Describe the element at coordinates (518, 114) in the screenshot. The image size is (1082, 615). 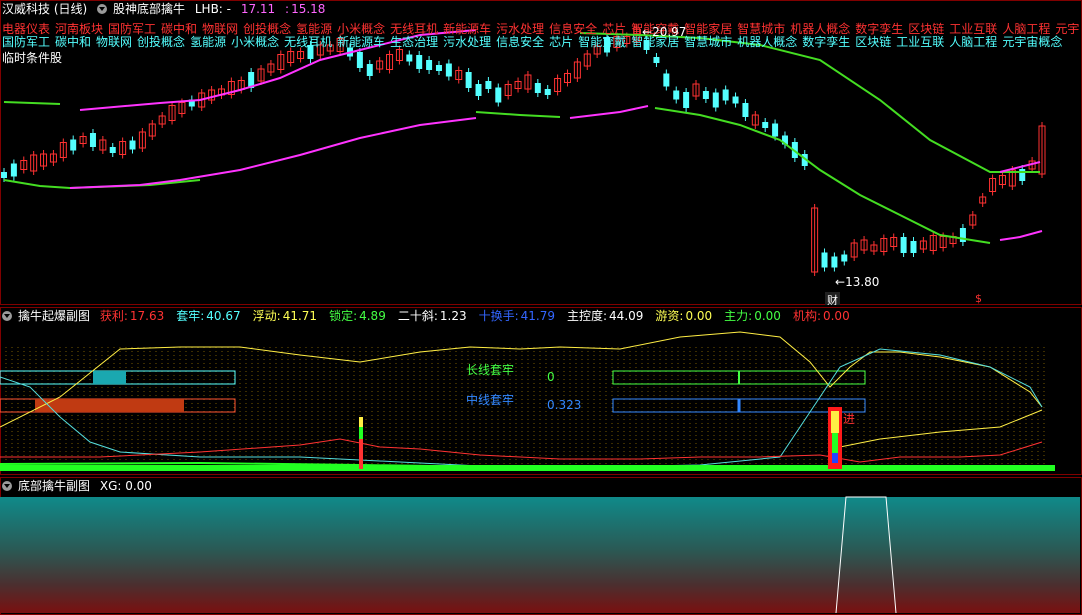
I see `mid-green-band` at that location.